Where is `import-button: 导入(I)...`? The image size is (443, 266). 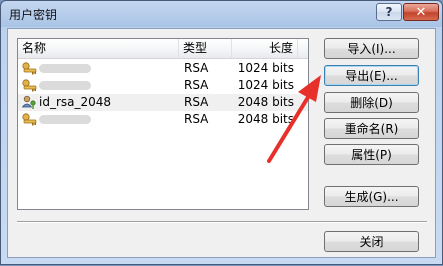
import-button: 导入(I)... is located at coordinates (371, 48).